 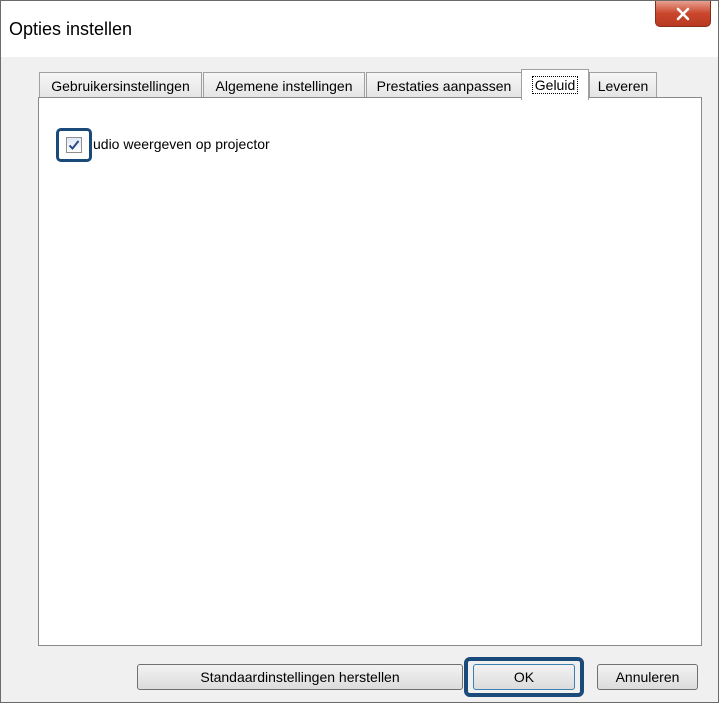 I want to click on tab-gebruikersinstellingen: Gebruikersinstellingen, so click(x=120, y=85).